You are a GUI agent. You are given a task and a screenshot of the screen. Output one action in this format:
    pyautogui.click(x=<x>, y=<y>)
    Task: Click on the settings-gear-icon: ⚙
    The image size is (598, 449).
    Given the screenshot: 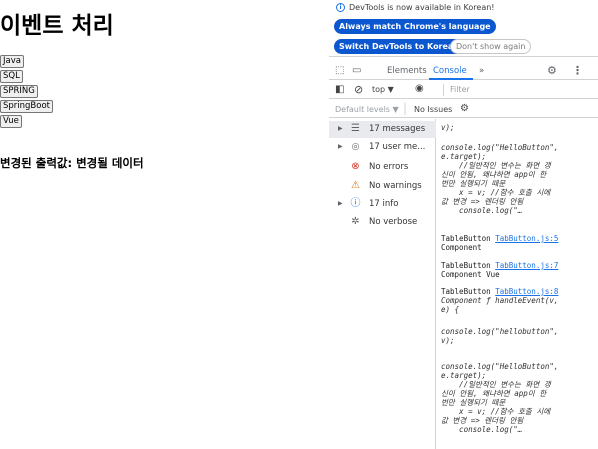 What is the action you would take?
    pyautogui.click(x=552, y=70)
    